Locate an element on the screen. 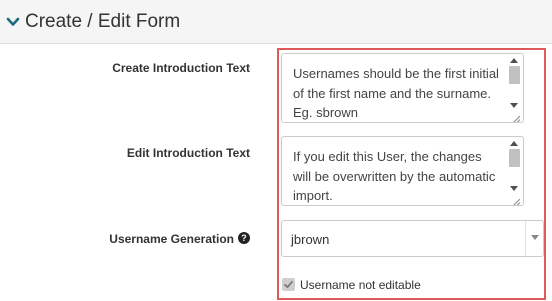 The image size is (552, 301). create-intro-label: Create Introduction Text is located at coordinates (181, 68).